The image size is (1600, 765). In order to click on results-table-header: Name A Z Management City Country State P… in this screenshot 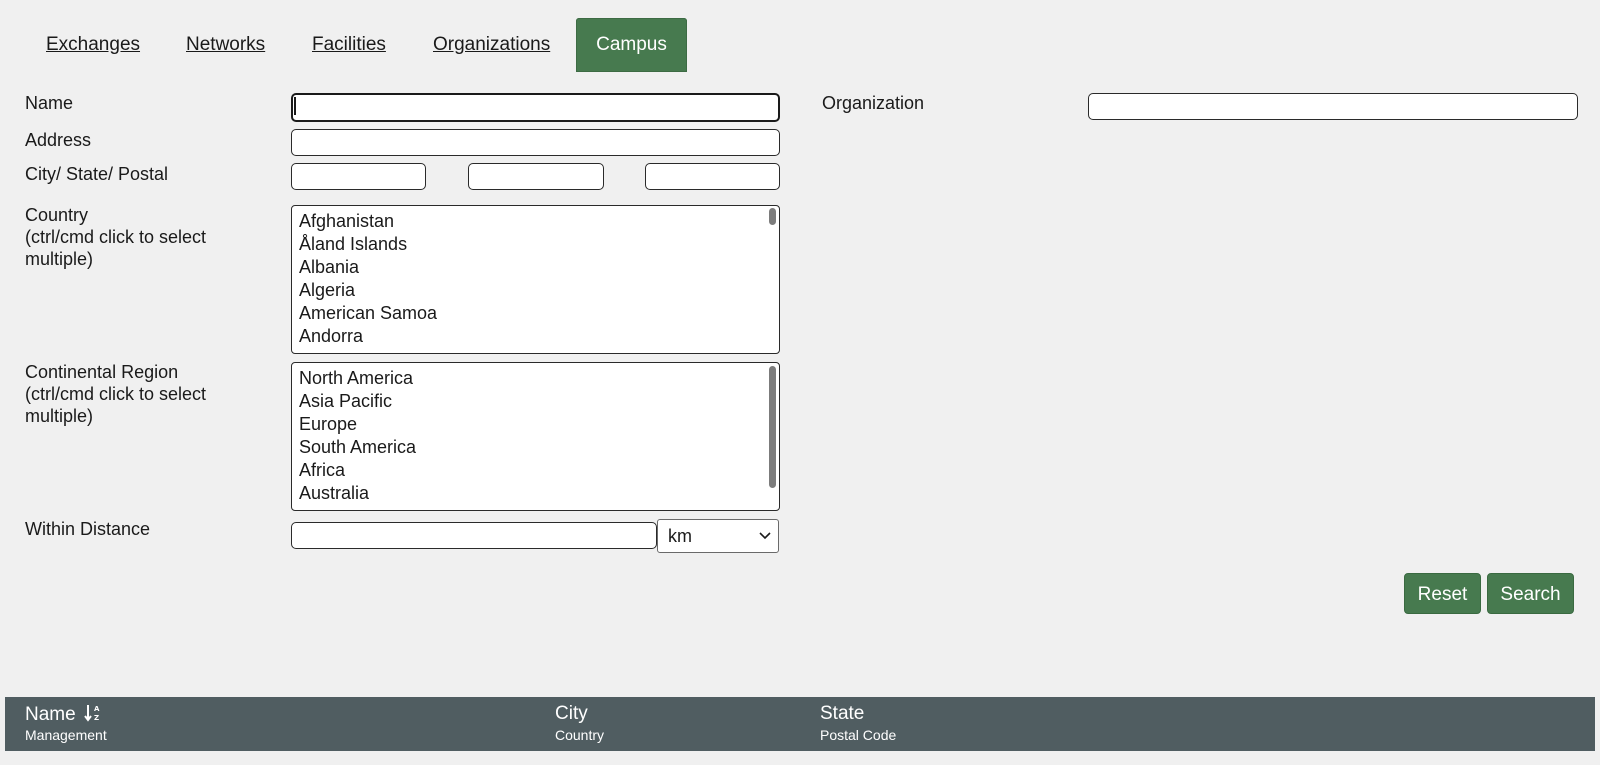, I will do `click(800, 724)`.